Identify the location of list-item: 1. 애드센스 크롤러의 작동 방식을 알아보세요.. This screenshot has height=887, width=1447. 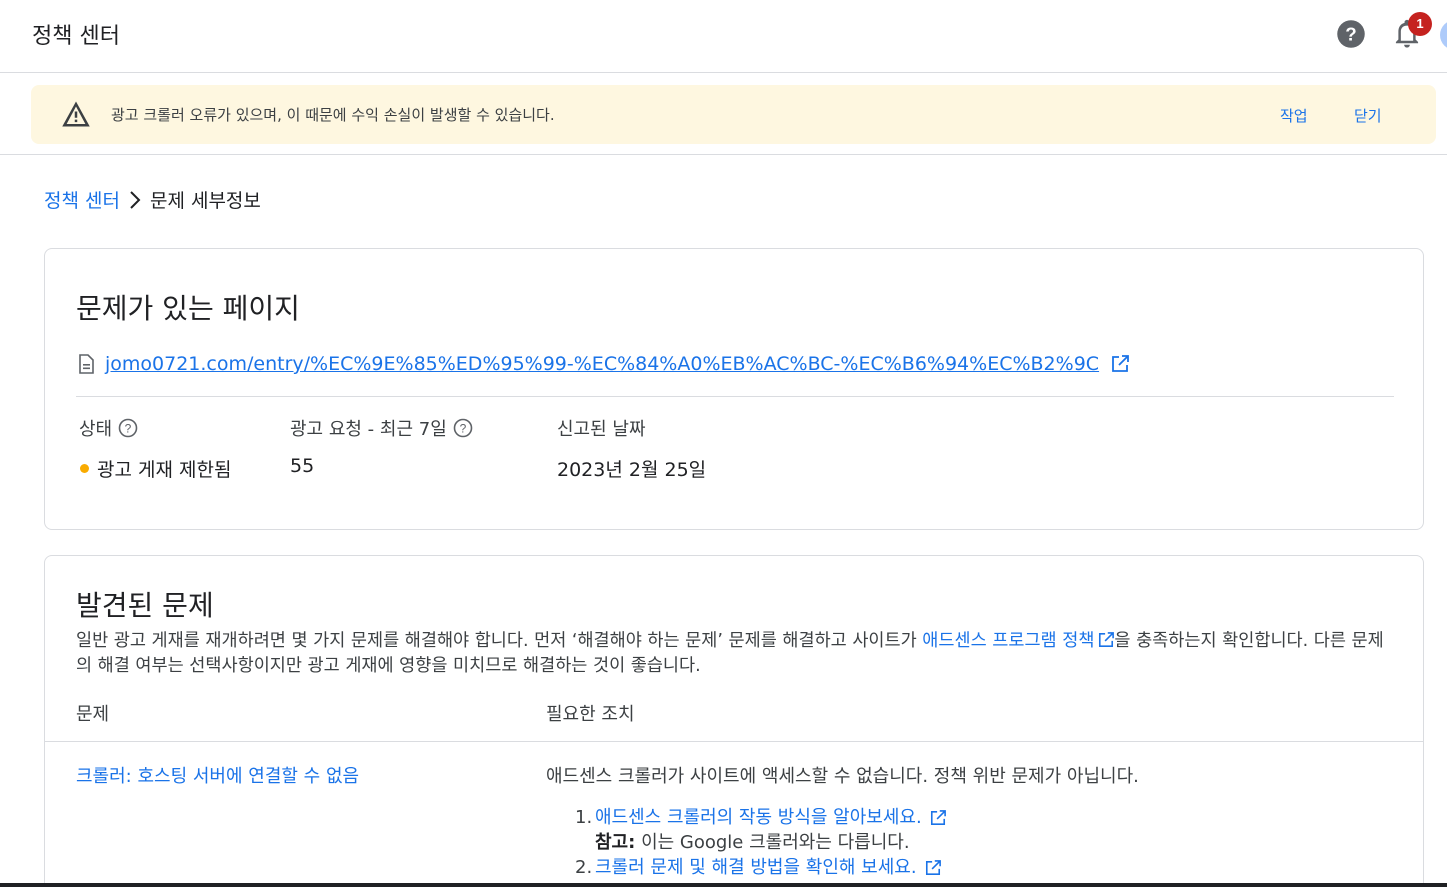
(760, 817).